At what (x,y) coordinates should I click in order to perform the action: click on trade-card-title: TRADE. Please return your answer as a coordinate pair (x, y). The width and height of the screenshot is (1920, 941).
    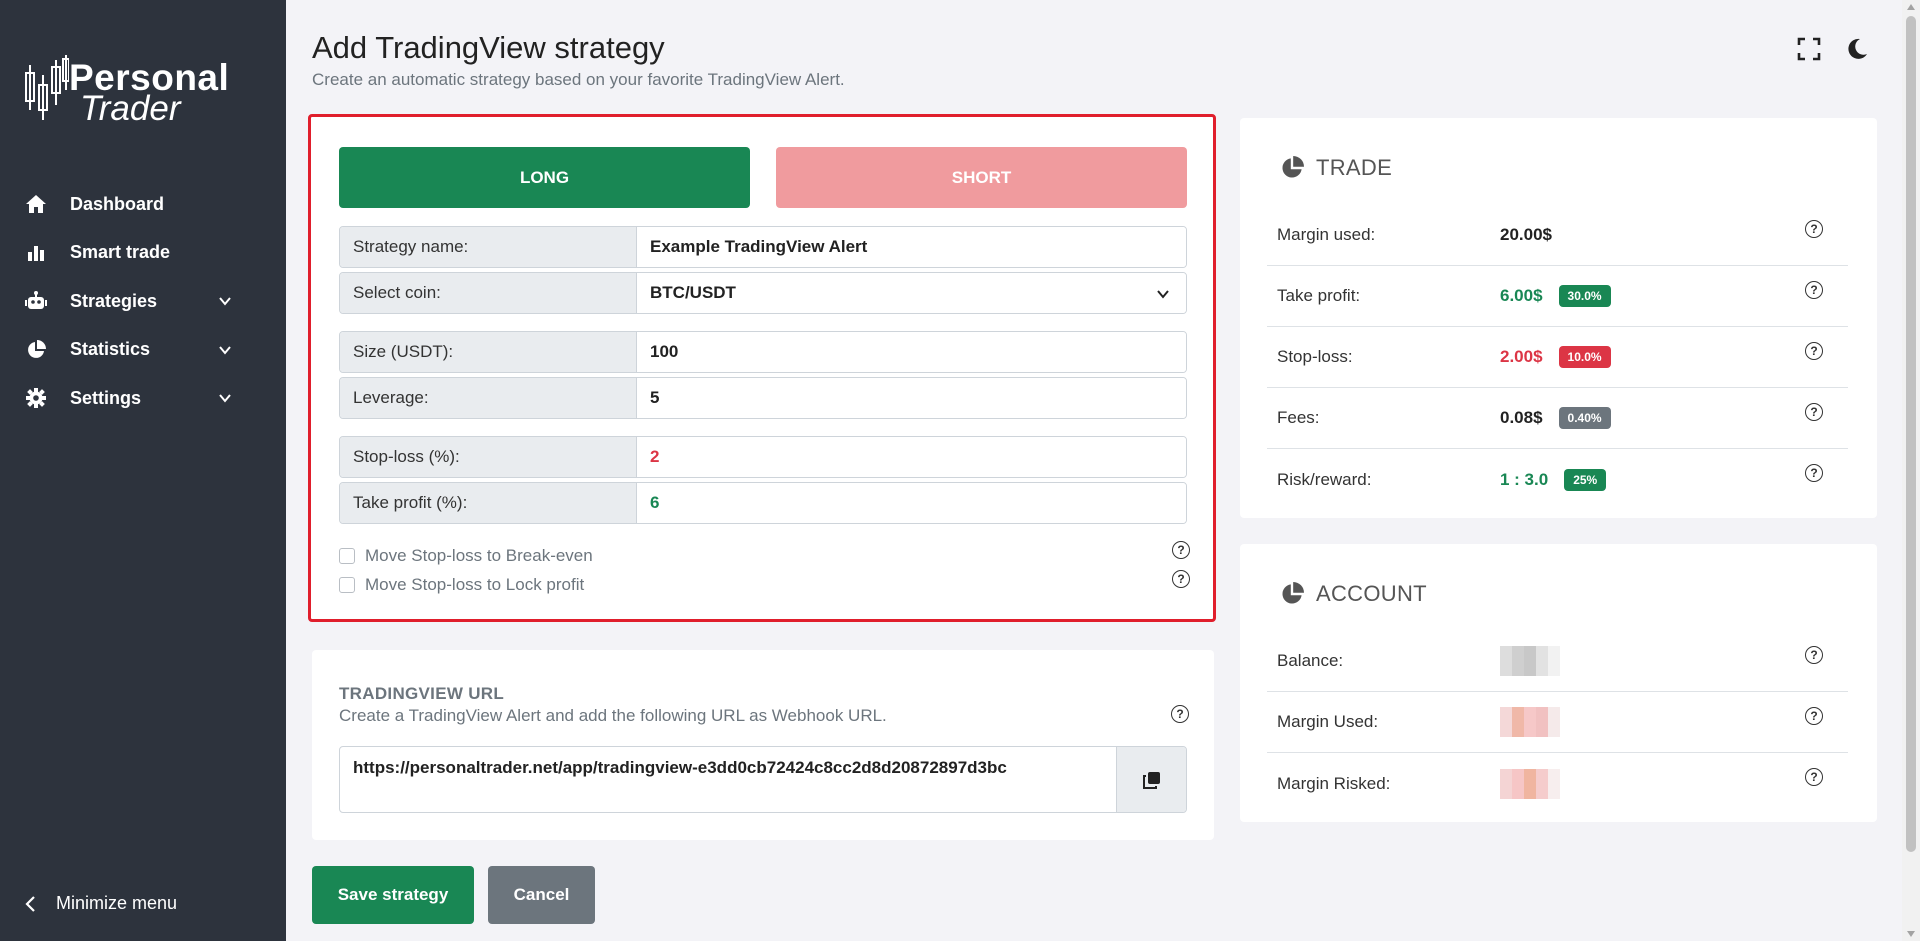
    Looking at the image, I should click on (1354, 167).